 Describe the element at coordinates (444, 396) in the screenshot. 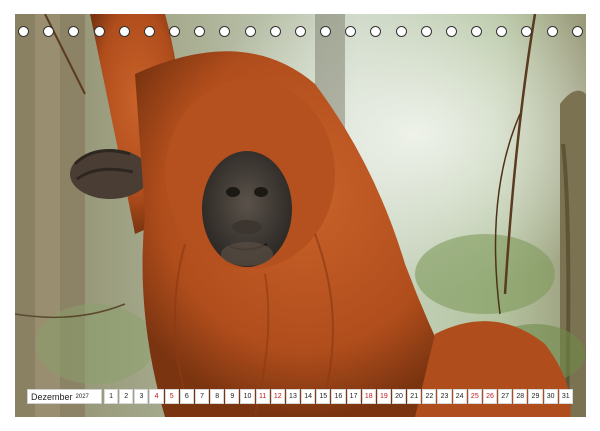

I see `day-cell: 23` at that location.